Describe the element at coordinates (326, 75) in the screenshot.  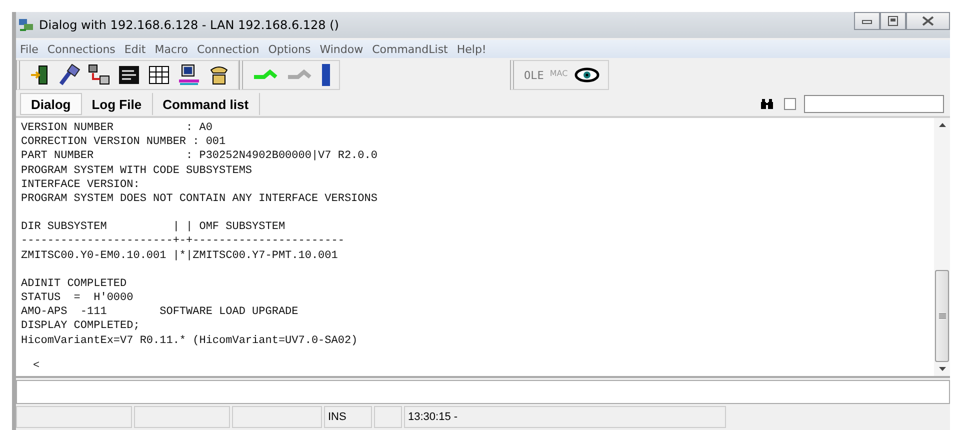
I see `status-bar-icon` at that location.